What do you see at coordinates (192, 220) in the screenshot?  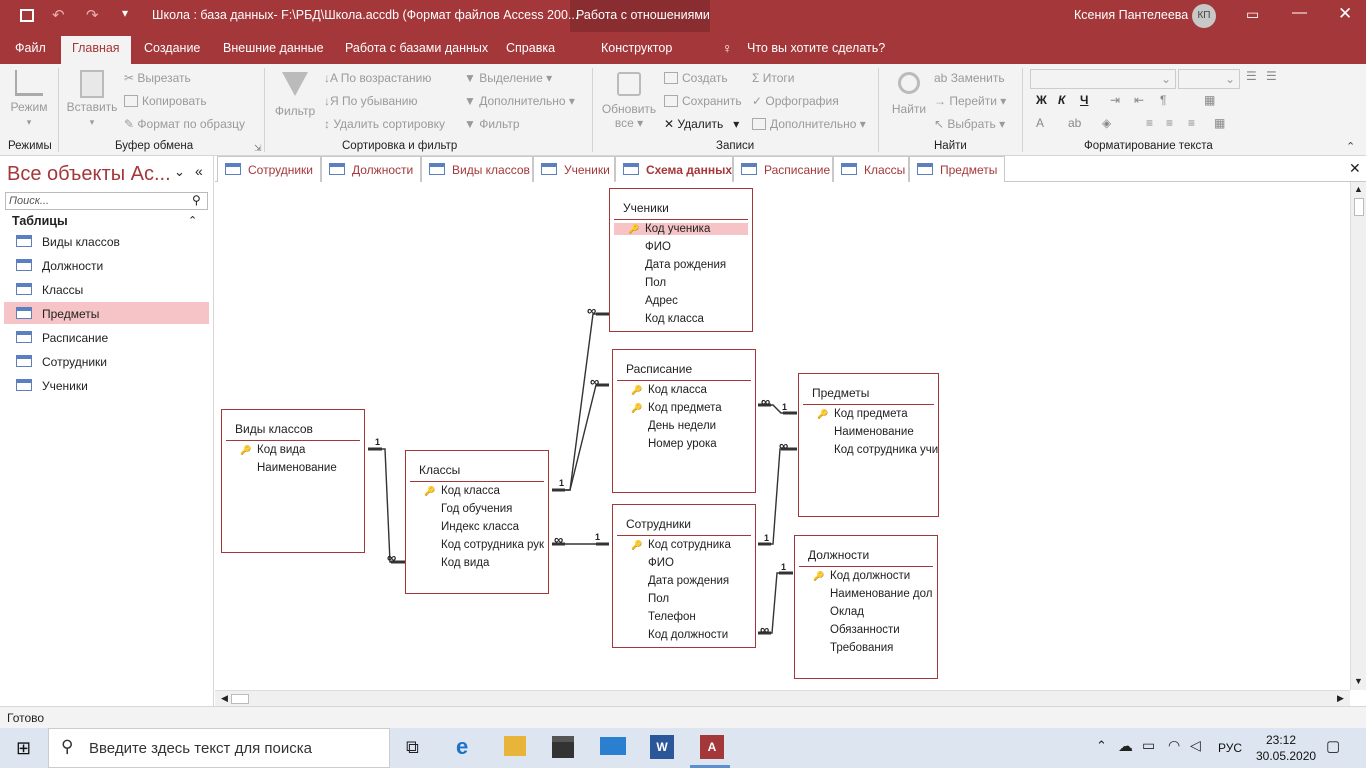 I see `collapse-section-icon: ⌃` at bounding box center [192, 220].